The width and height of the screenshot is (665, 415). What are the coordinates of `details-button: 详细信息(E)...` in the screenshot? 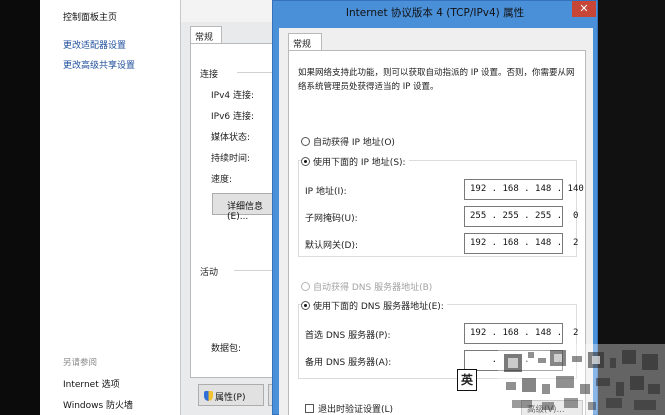 It's located at (245, 207).